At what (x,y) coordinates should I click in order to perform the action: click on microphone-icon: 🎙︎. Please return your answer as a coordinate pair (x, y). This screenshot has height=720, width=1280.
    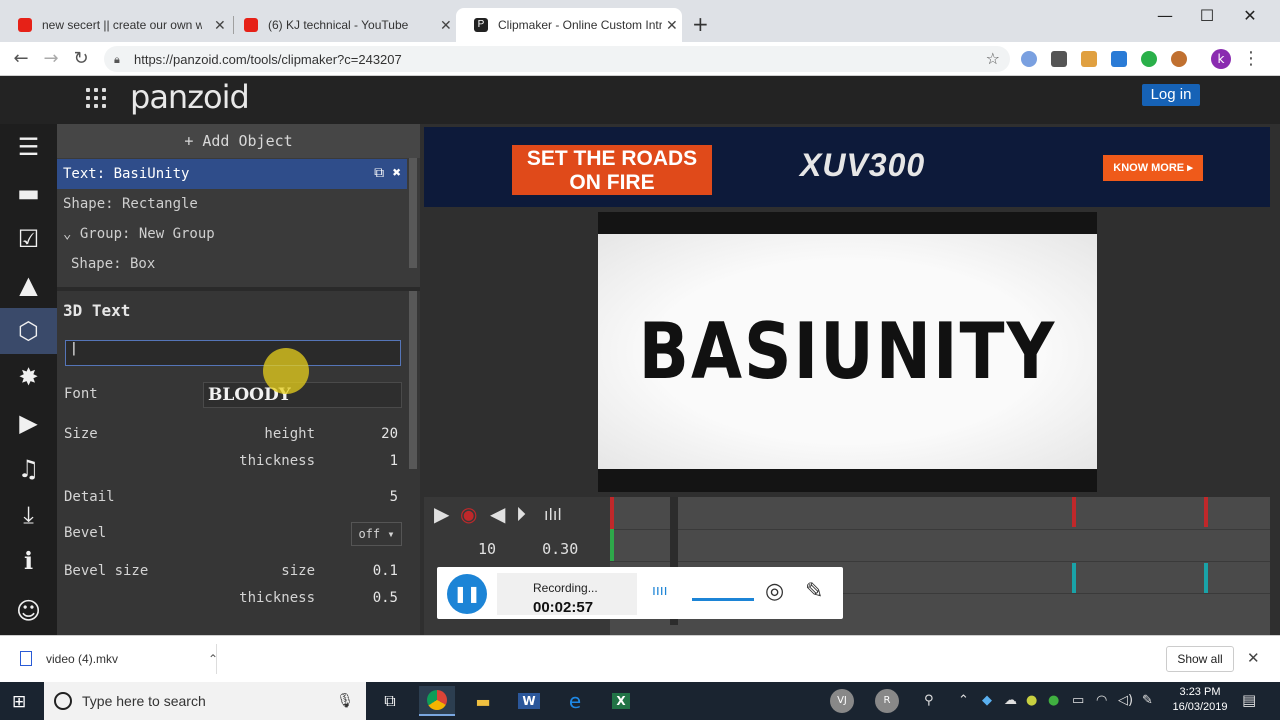
    Looking at the image, I should click on (345, 701).